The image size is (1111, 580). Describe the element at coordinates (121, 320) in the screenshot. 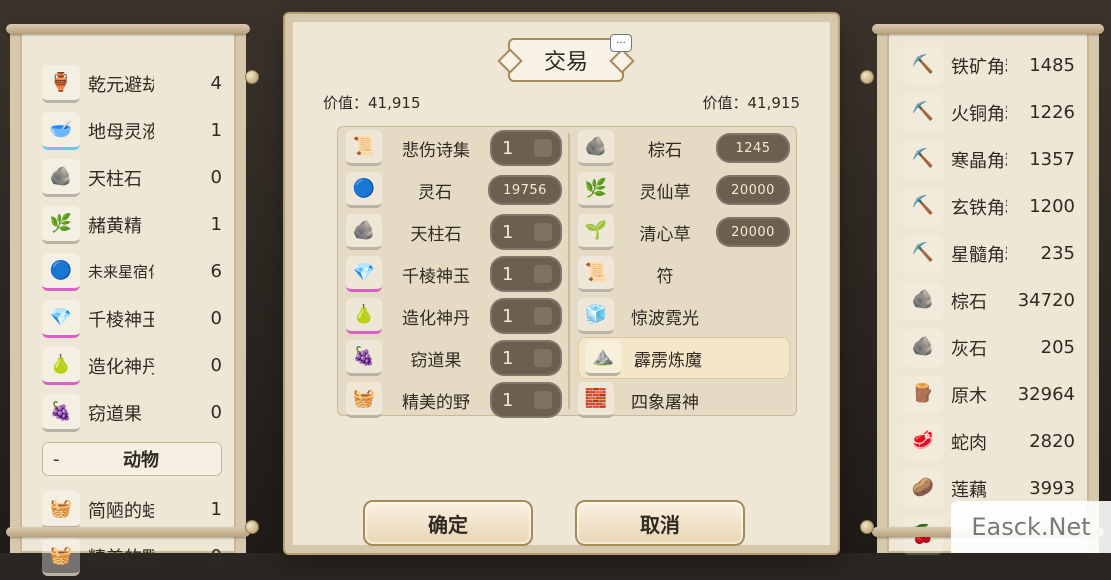

I see `item-name: 千棱神玉` at that location.